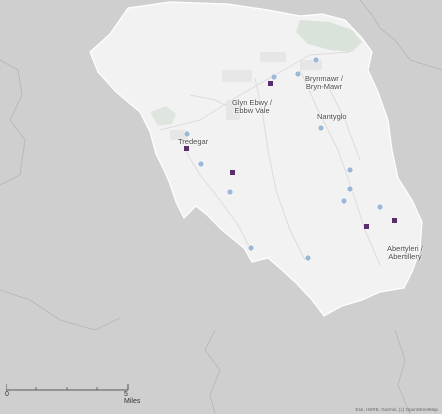 Image resolution: width=442 pixels, height=414 pixels. Describe the element at coordinates (396, 409) in the screenshot. I see `map-attribution: Esri, HERE, Garmin, (c) OpenStreetMap` at that location.